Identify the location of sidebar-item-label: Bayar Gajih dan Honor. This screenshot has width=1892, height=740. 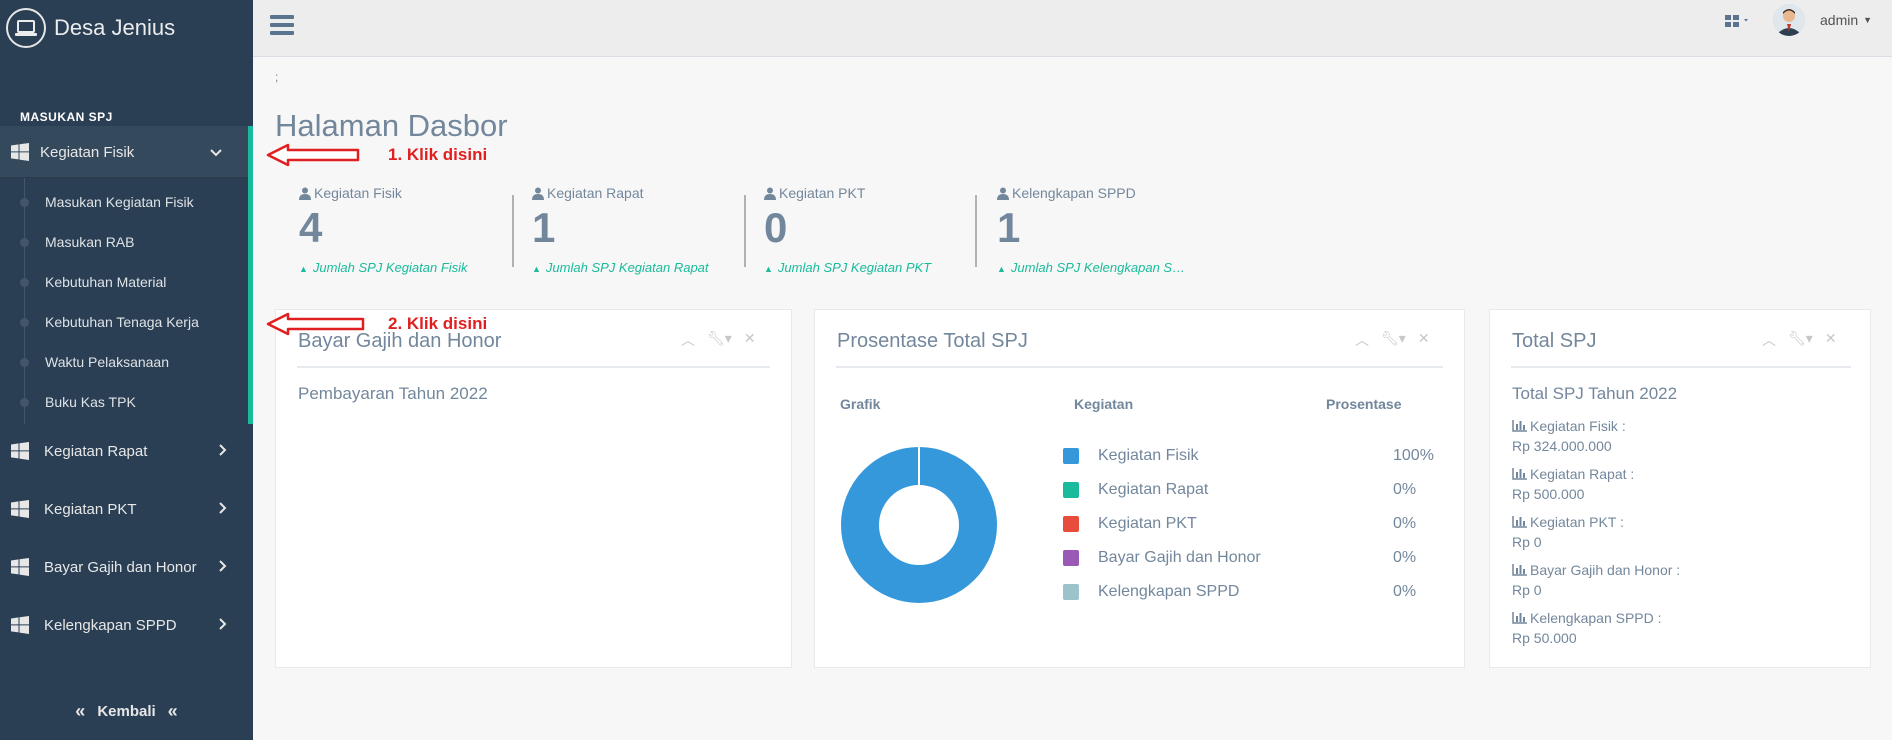
(120, 567).